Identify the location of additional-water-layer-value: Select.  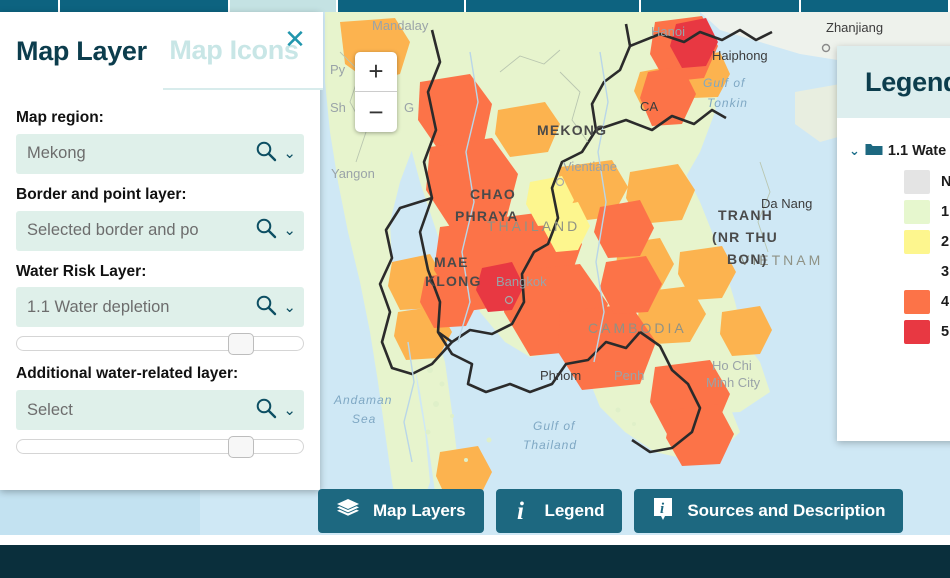
(50, 409).